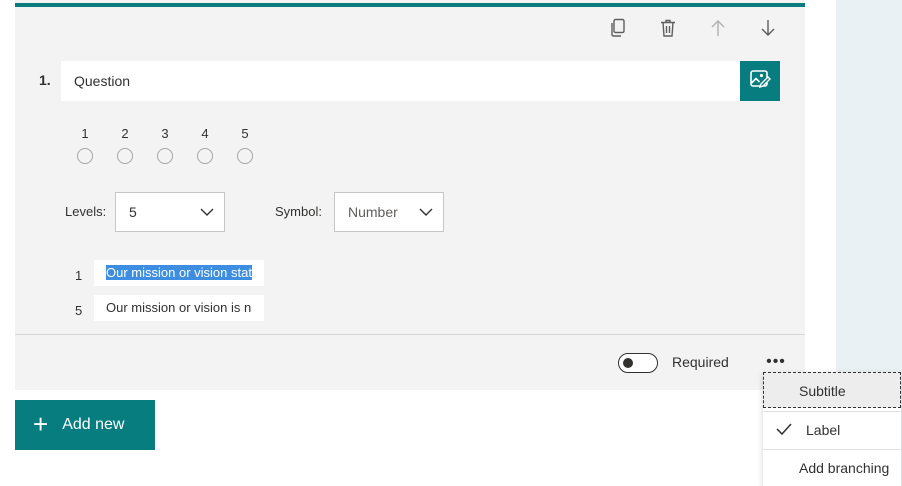 Image resolution: width=902 pixels, height=486 pixels. Describe the element at coordinates (245, 145) in the screenshot. I see `rating-option-5: 5` at that location.